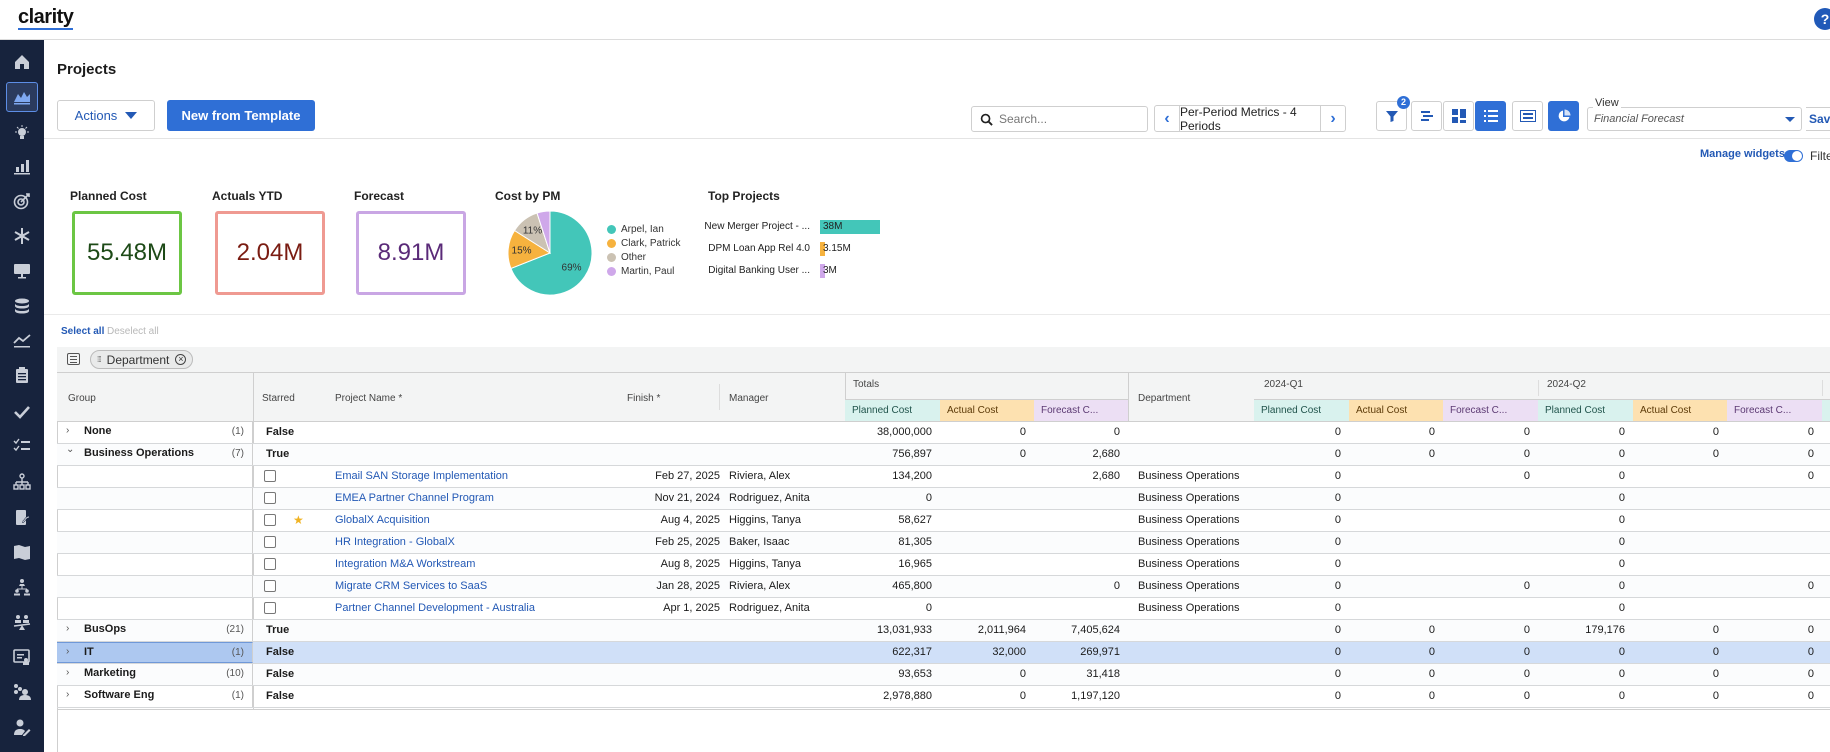 The height and width of the screenshot is (752, 1830). What do you see at coordinates (82, 331) in the screenshot?
I see `select-all-link: Select all` at bounding box center [82, 331].